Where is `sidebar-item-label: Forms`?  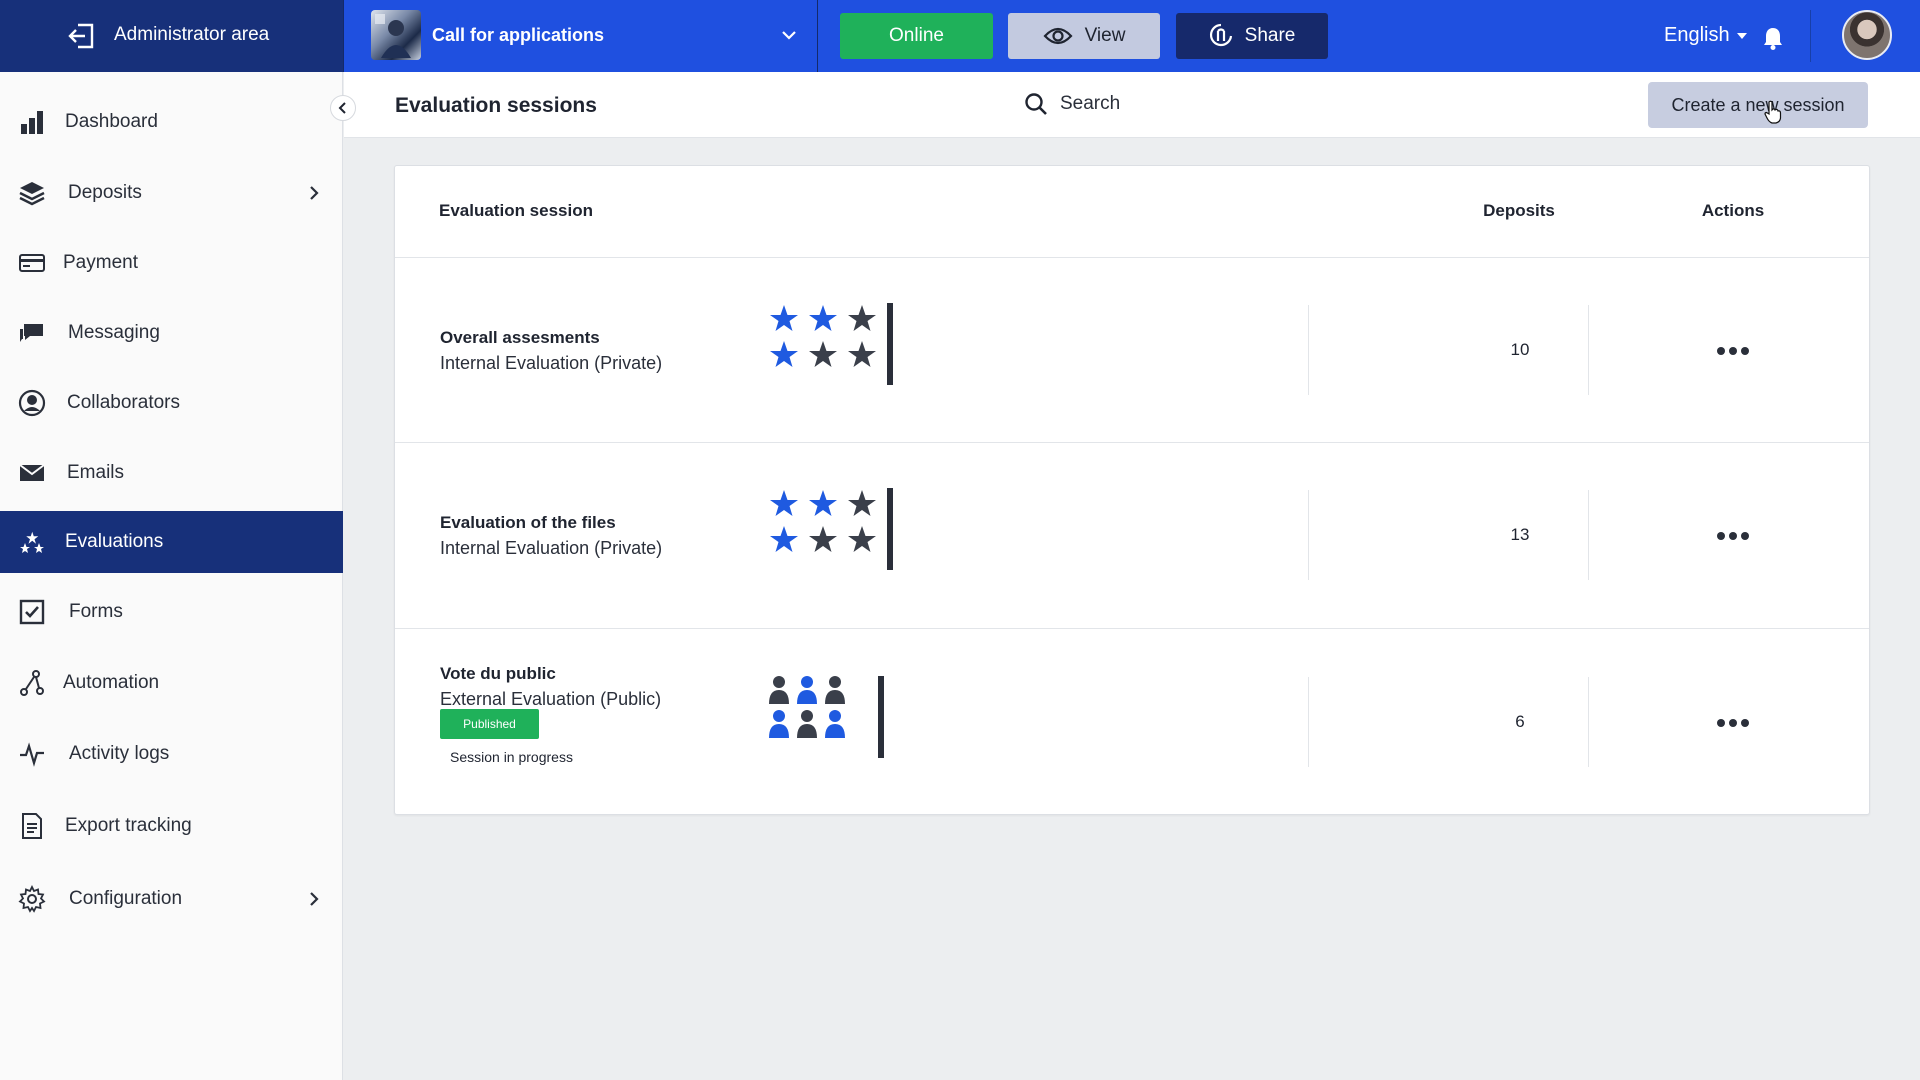
sidebar-item-label: Forms is located at coordinates (96, 611).